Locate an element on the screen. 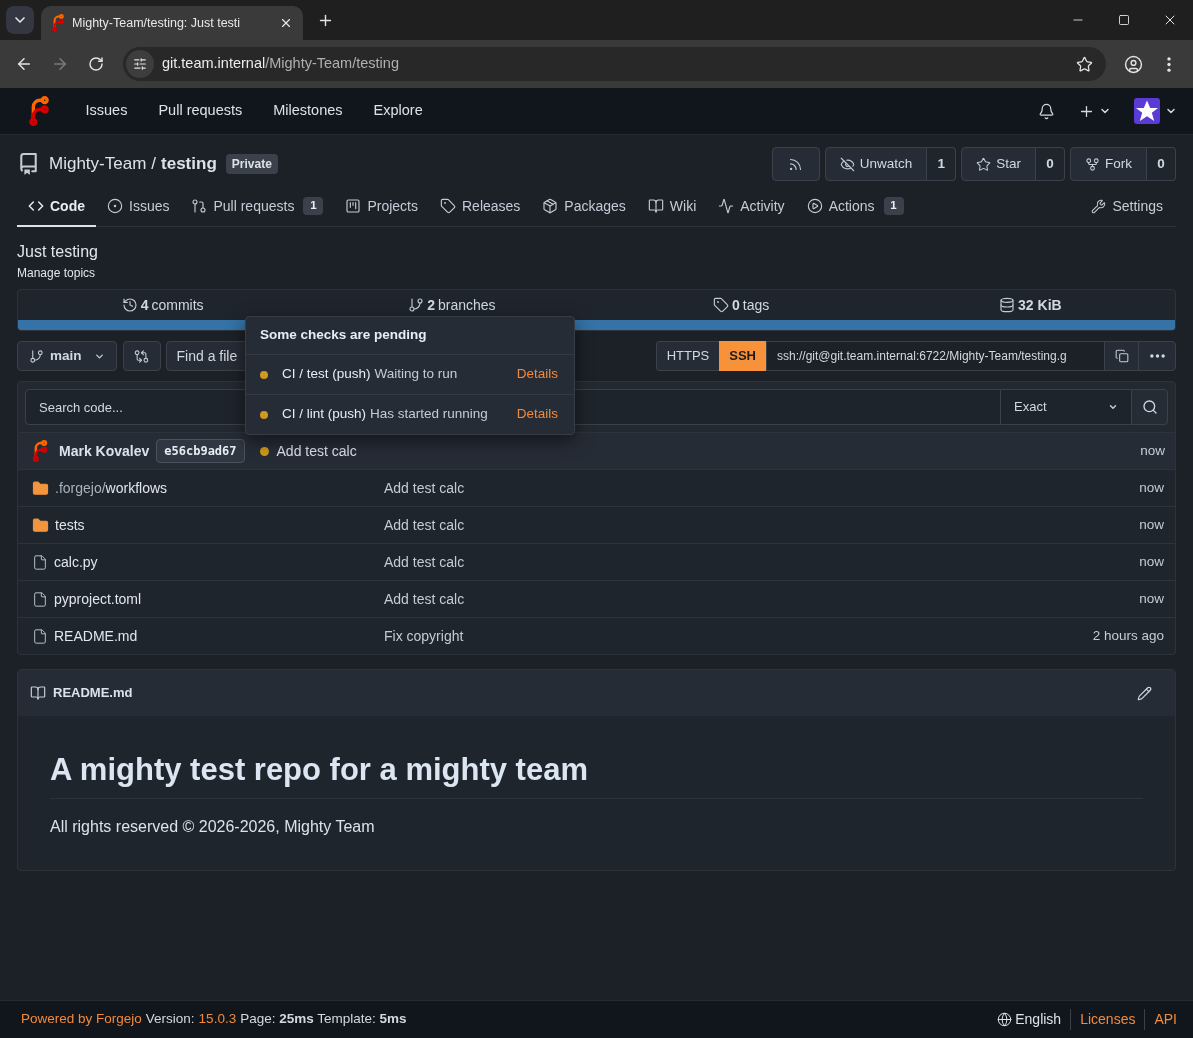  readme-paragraph: All rights reserved © 2026-2026, Mighty Team is located at coordinates (213, 827).